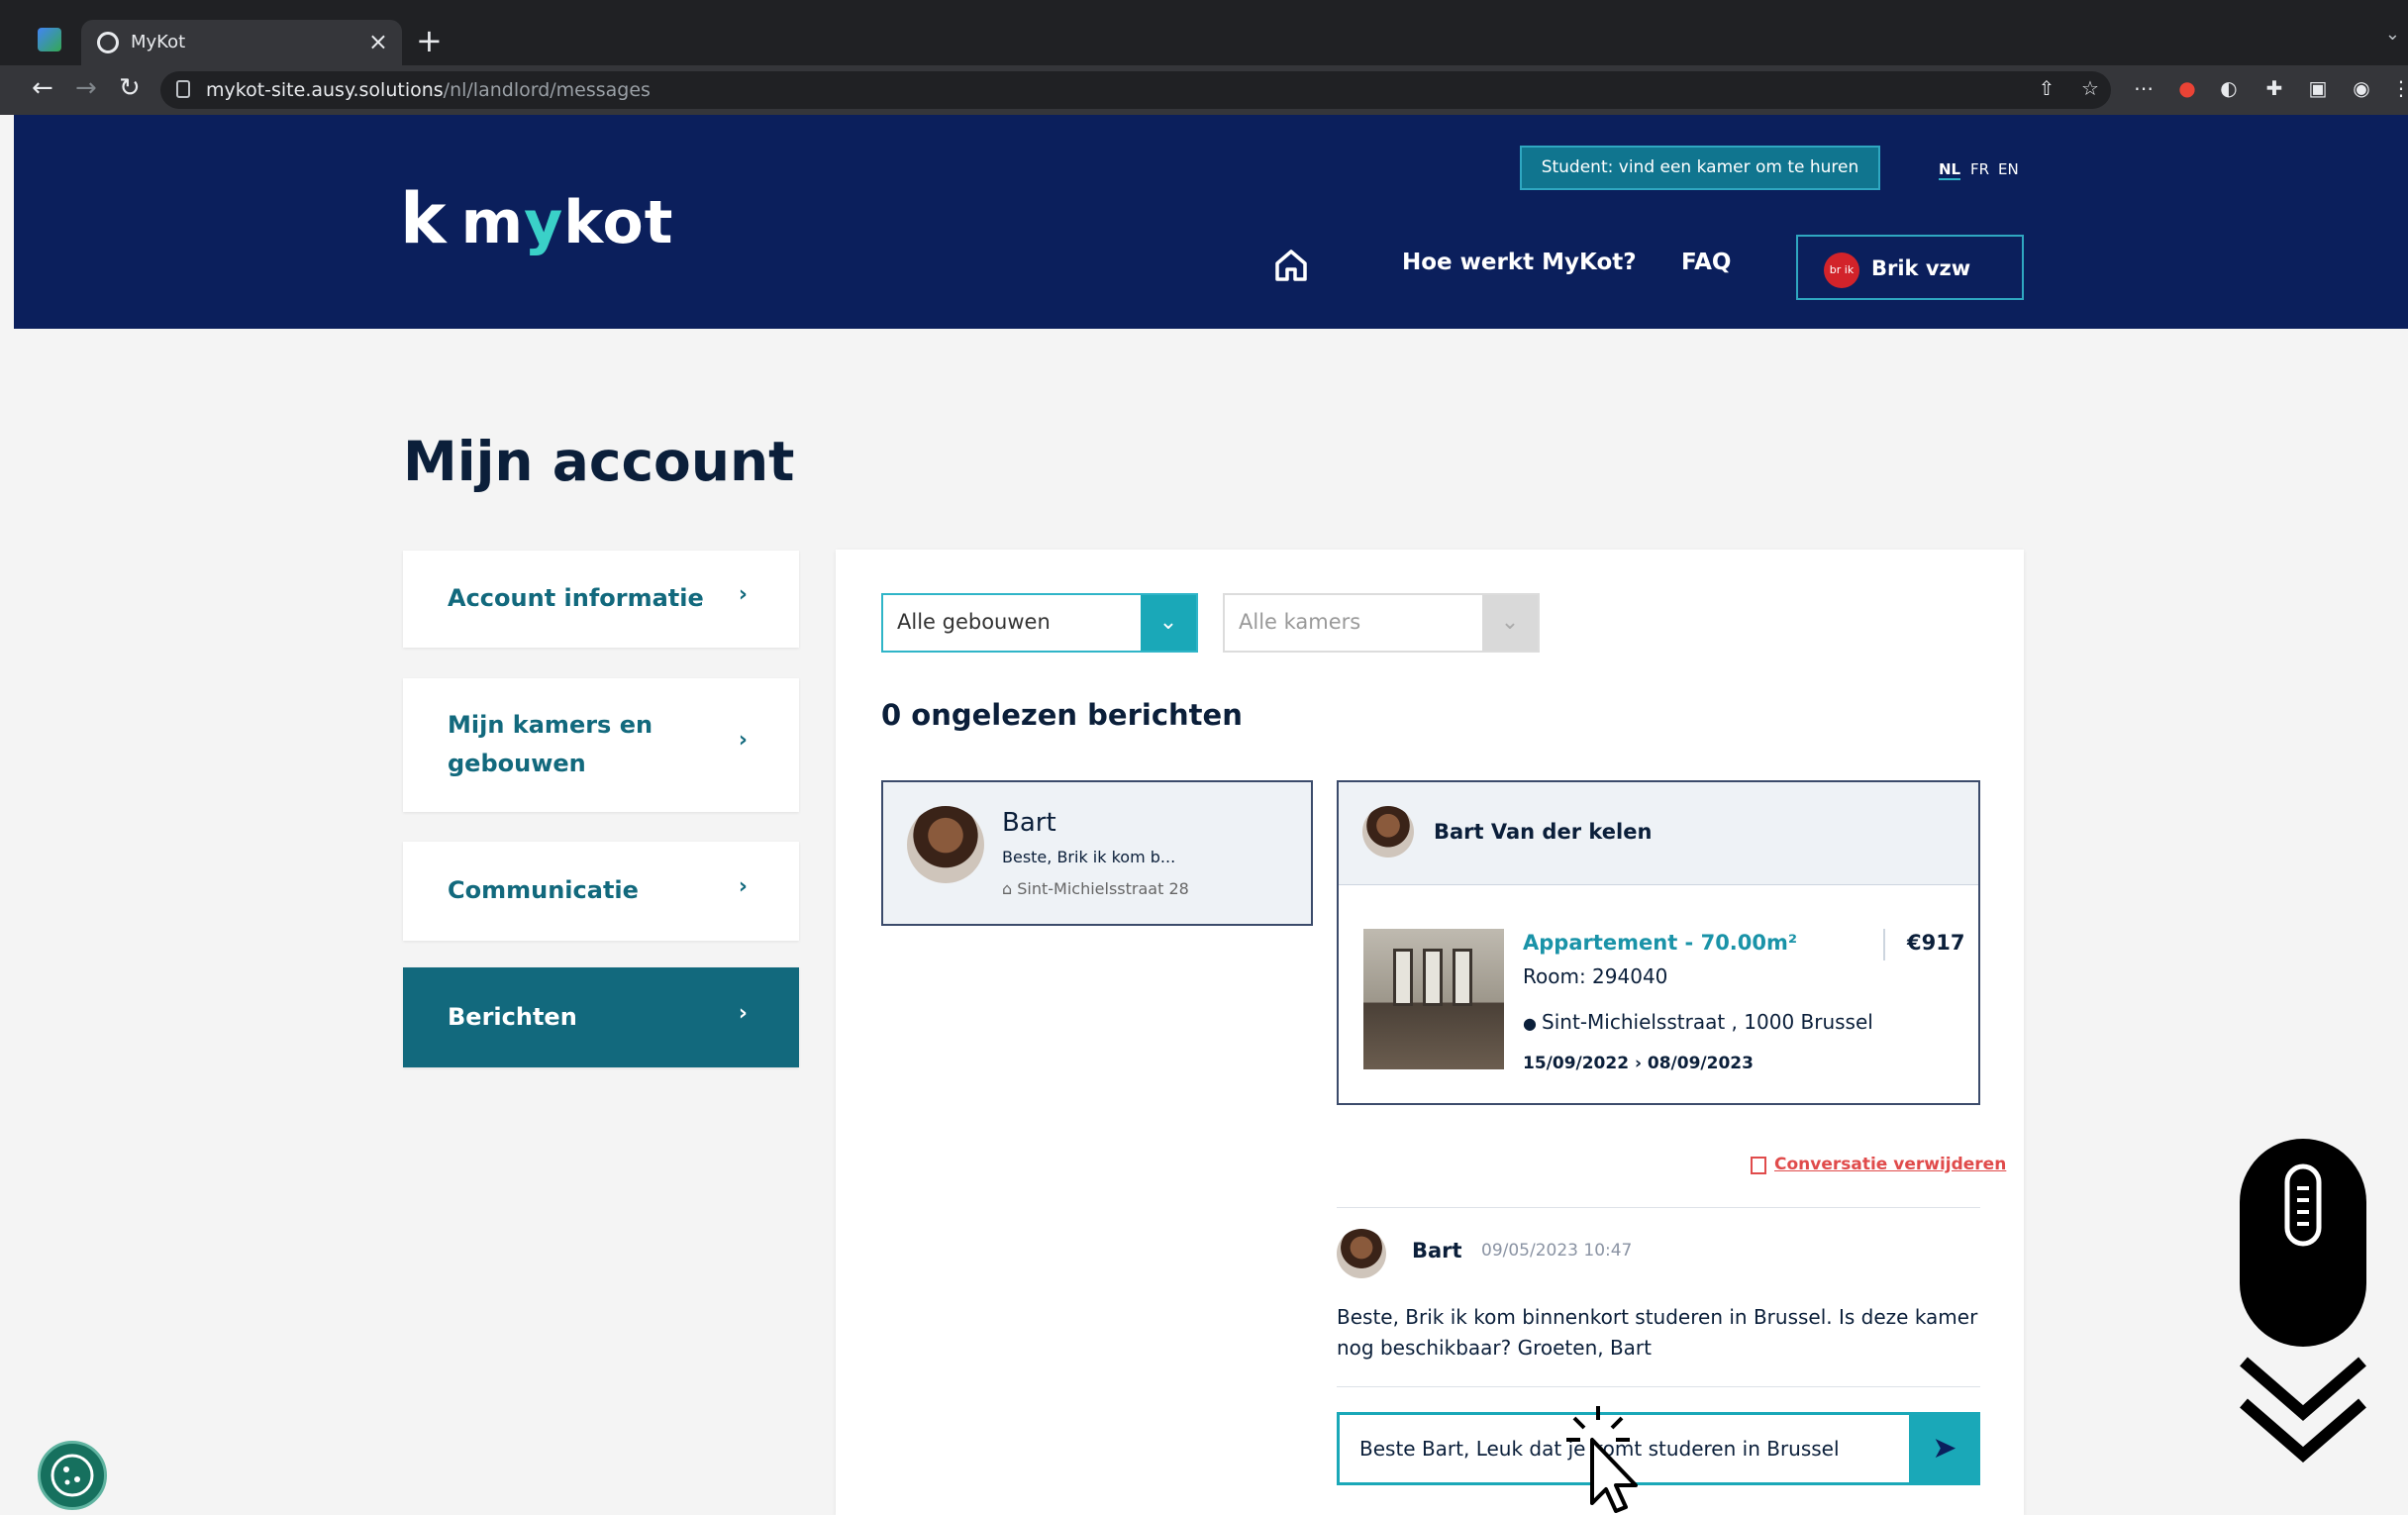 This screenshot has width=2408, height=1515. What do you see at coordinates (1639, 1063) in the screenshot?
I see `rental-dates: 15/09/2022 › 08/09/2023` at bounding box center [1639, 1063].